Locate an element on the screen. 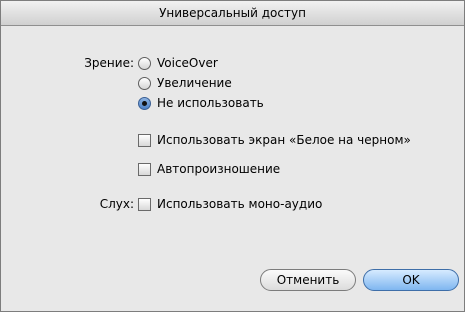  checkbox-white-on-black-label: Использовать экран «Белое на черном» is located at coordinates (284, 140).